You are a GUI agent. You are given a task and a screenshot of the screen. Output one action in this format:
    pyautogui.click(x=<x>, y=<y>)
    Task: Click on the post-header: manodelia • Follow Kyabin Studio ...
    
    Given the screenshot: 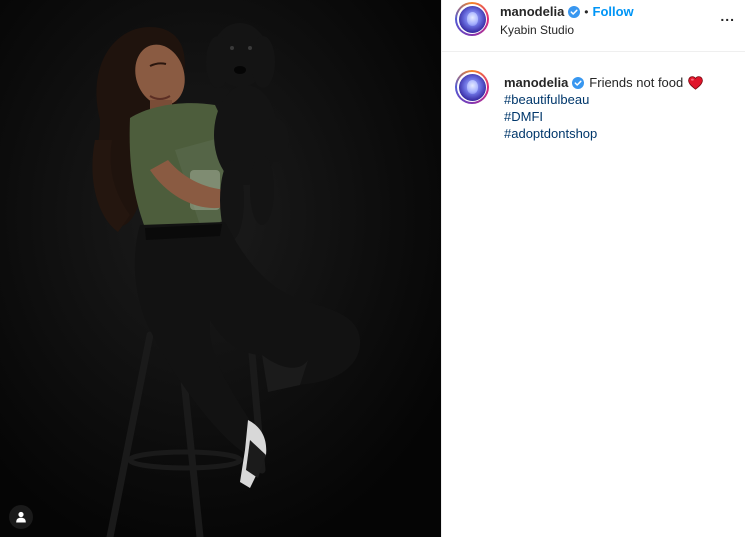 What is the action you would take?
    pyautogui.click(x=593, y=26)
    